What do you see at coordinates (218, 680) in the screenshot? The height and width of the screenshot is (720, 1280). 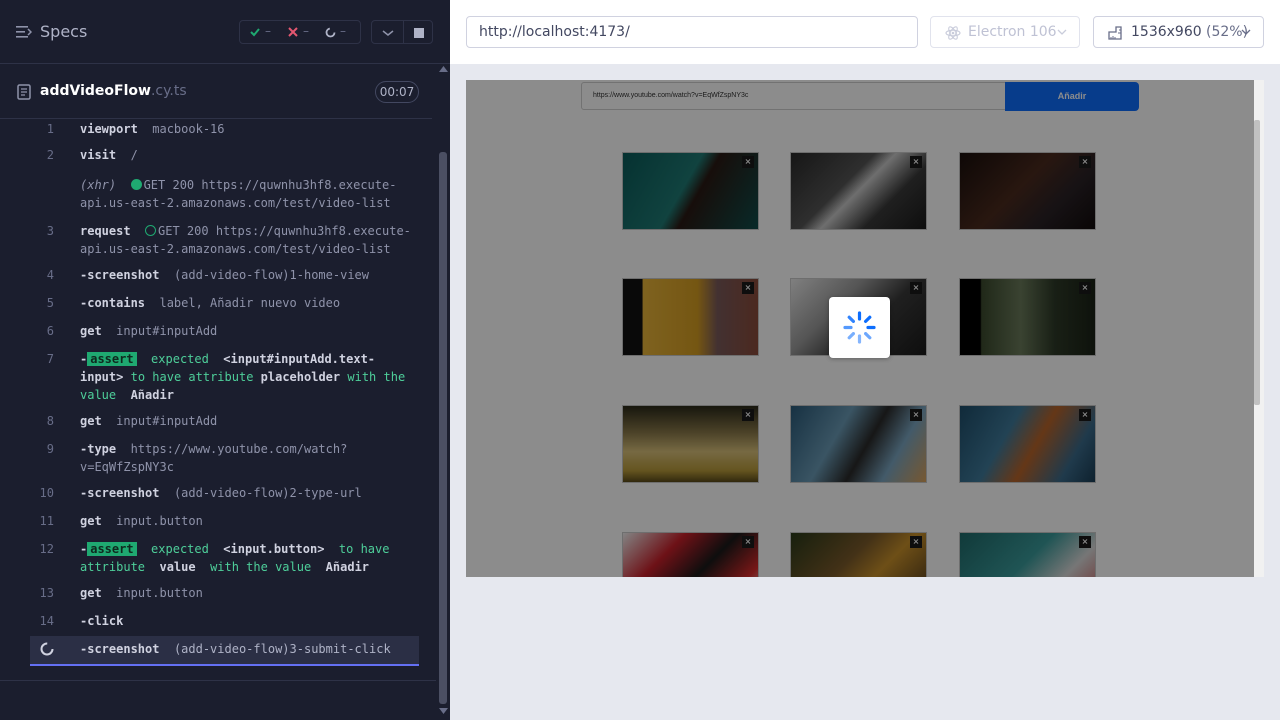 I see `reporter-divider` at bounding box center [218, 680].